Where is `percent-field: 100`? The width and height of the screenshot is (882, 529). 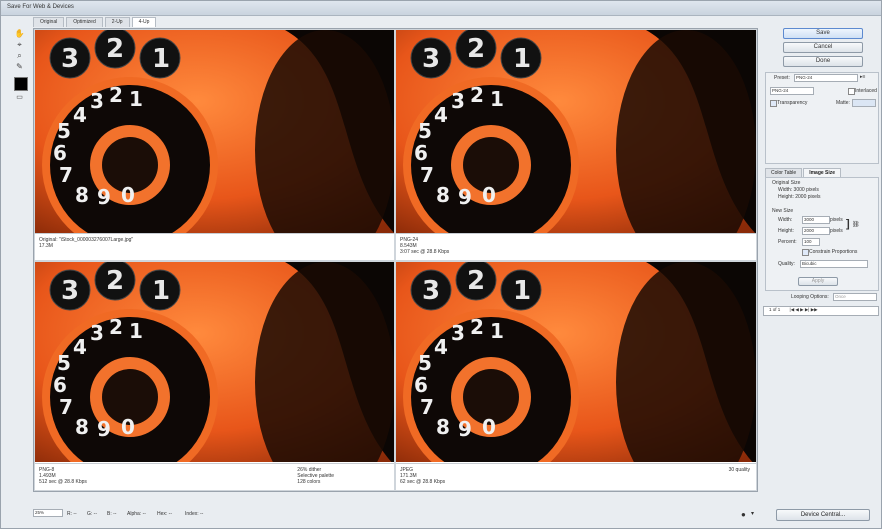 percent-field: 100 is located at coordinates (811, 242).